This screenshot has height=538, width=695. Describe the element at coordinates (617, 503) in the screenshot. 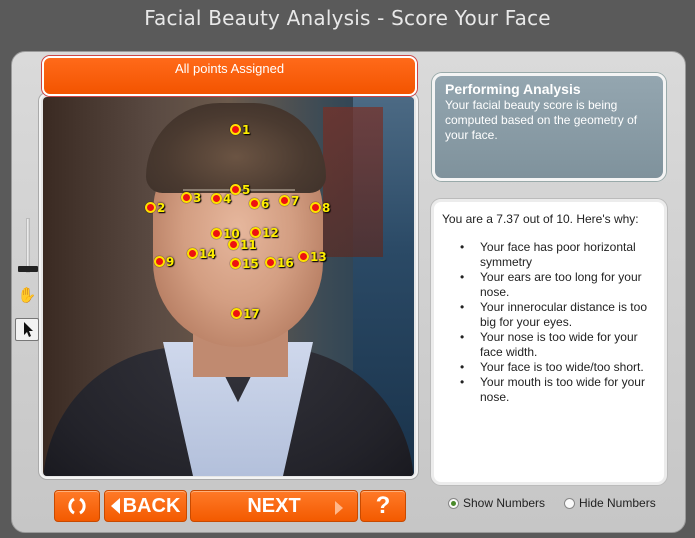

I see `hide-numbers-label: Hide Numbers` at that location.